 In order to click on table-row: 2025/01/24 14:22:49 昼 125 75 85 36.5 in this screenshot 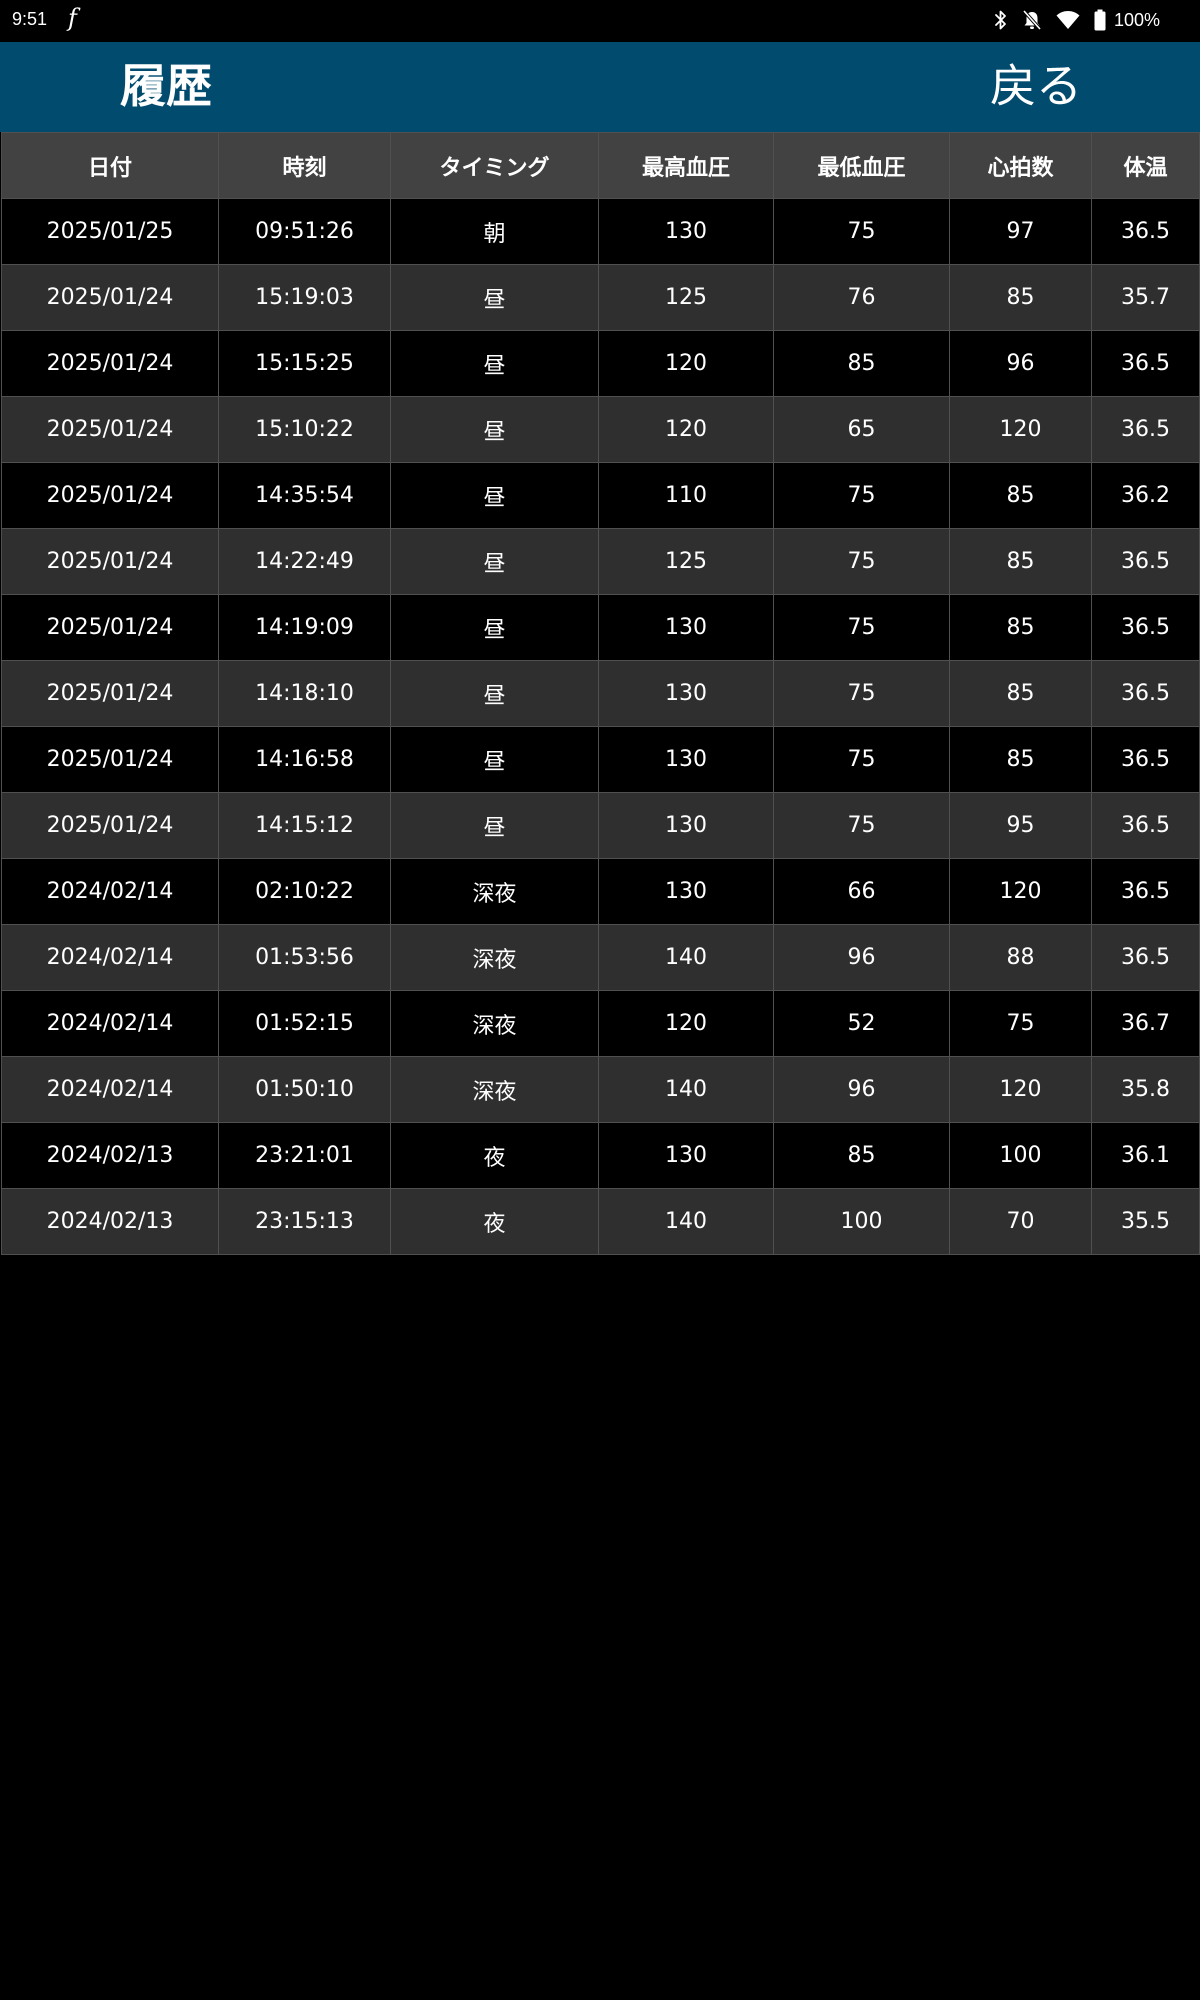, I will do `click(600, 561)`.